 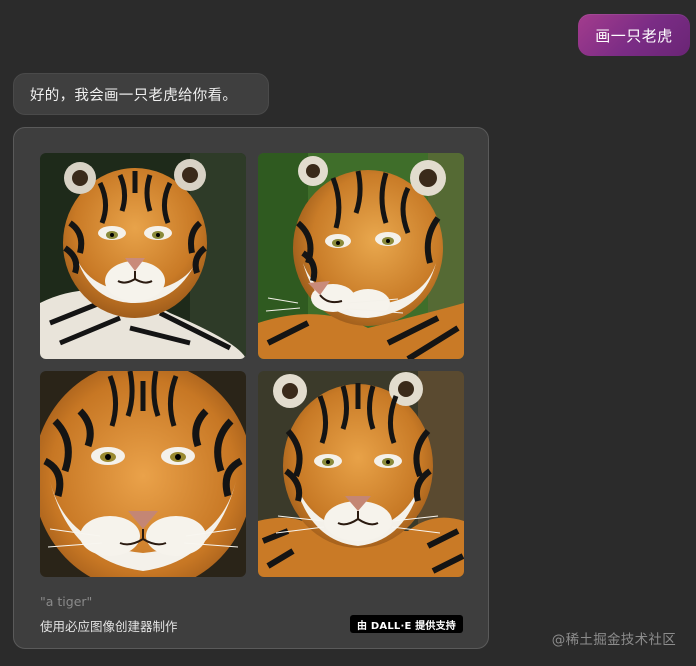 I want to click on user-message-text: 画一只老虎, so click(x=634, y=35).